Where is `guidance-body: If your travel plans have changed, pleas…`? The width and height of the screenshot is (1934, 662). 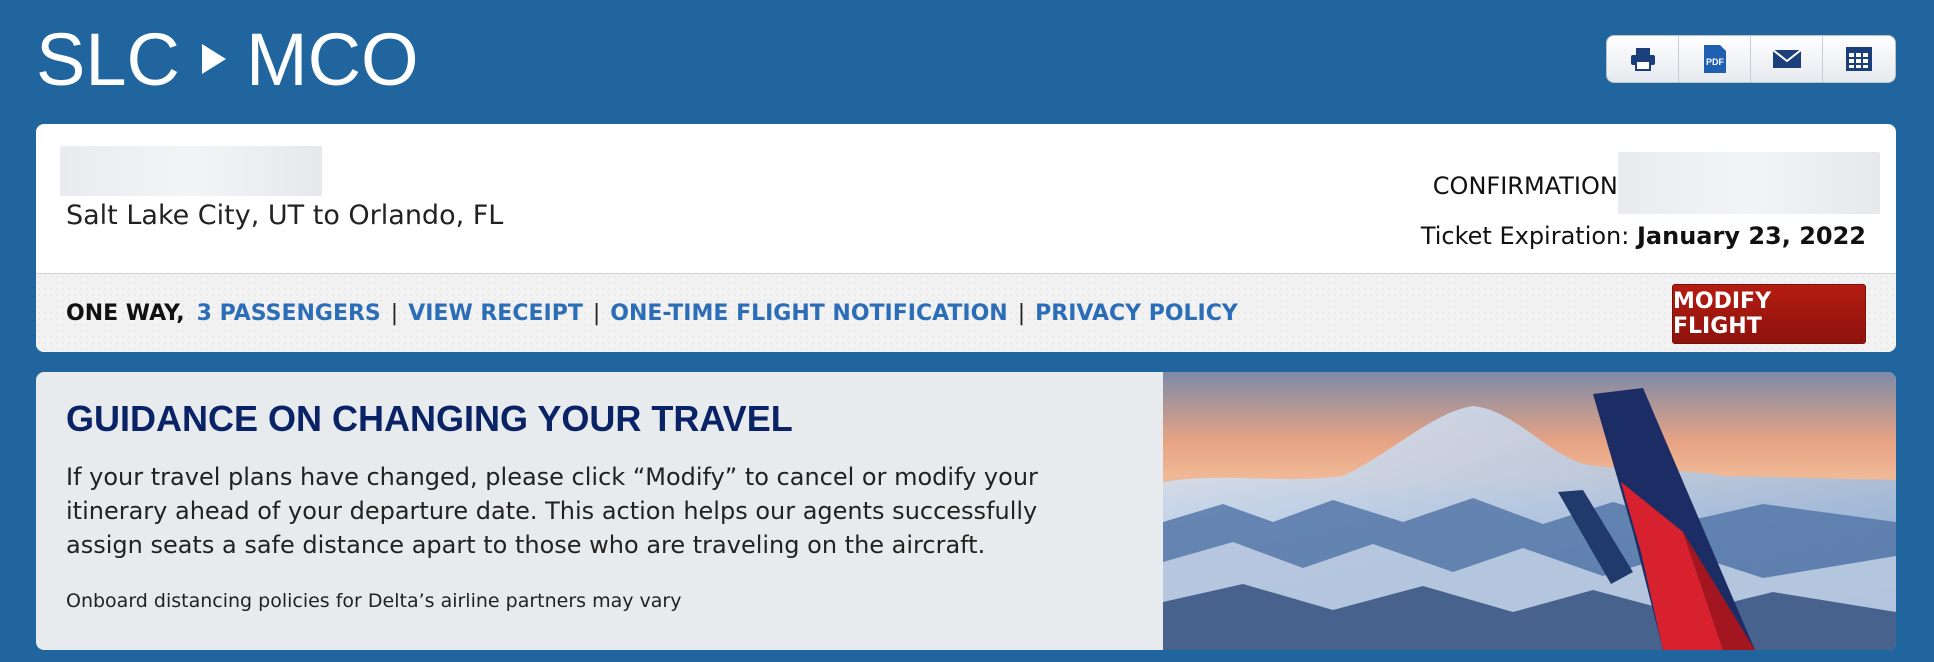
guidance-body: If your travel plans have changed, pleas… is located at coordinates (552, 511).